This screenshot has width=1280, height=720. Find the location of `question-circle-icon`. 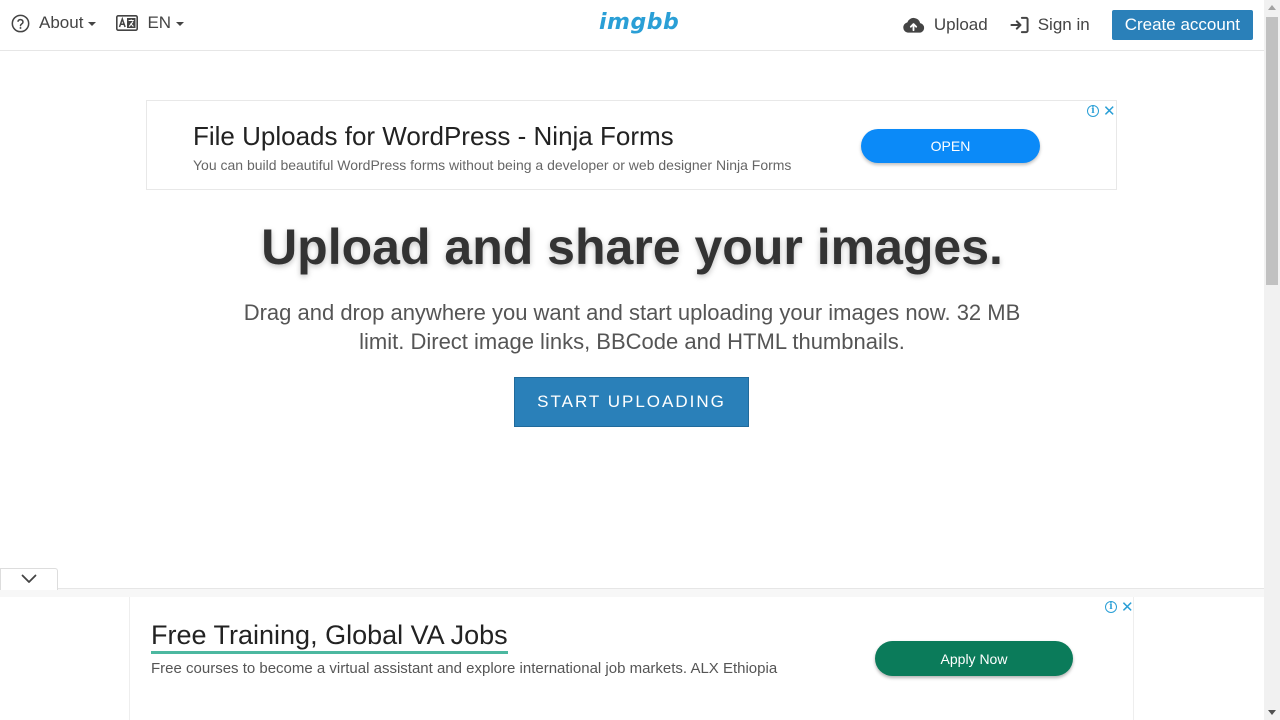

question-circle-icon is located at coordinates (20, 23).